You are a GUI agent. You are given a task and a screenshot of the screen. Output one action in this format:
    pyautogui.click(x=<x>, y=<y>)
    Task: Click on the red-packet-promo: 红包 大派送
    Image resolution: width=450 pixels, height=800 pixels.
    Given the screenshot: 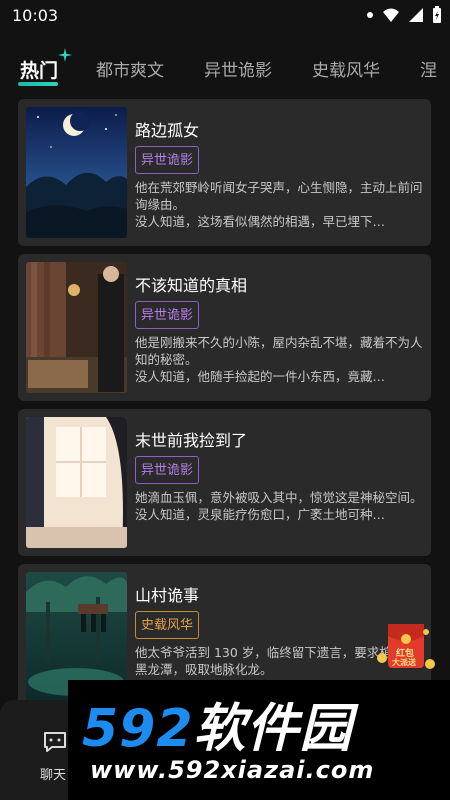 What is the action you would take?
    pyautogui.click(x=406, y=648)
    